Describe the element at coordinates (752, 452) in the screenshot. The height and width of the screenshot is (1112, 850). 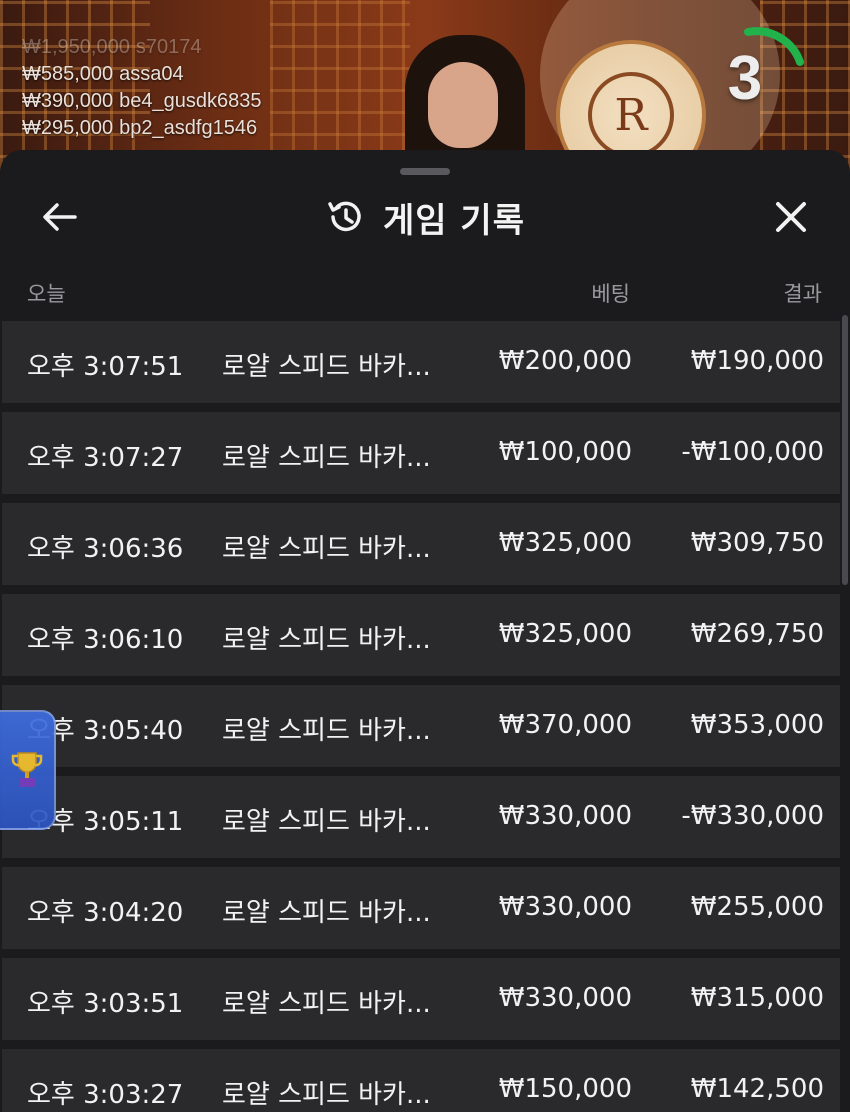
I see `row-result: -₩100,000` at that location.